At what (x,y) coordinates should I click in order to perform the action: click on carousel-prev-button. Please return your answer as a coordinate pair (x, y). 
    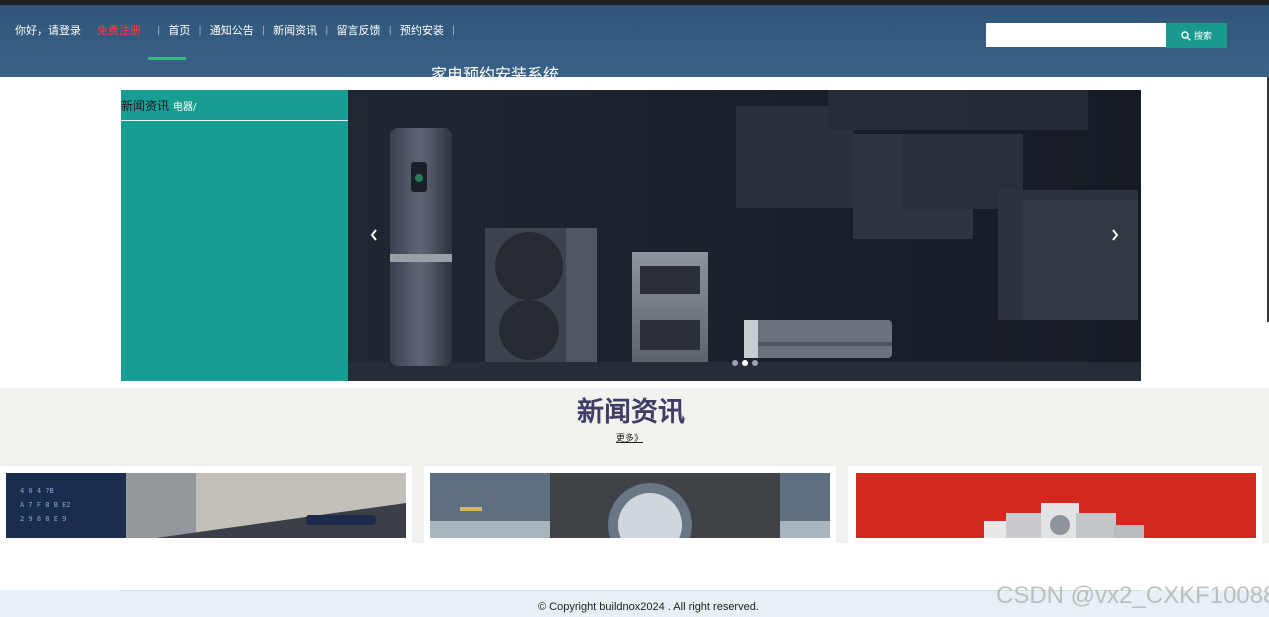
    Looking at the image, I should click on (374, 235).